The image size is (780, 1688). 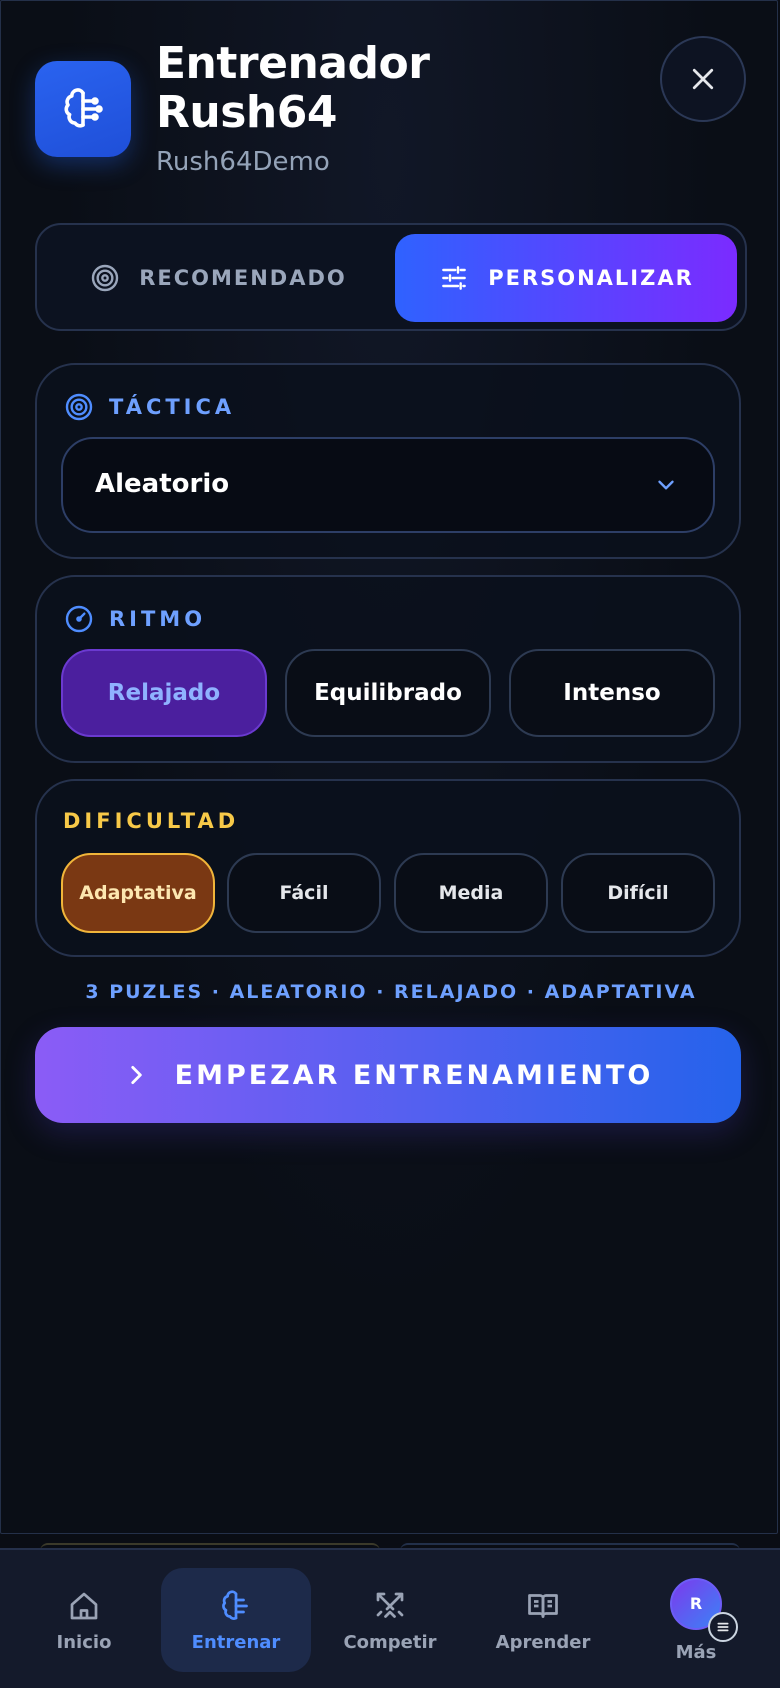 I want to click on gauge-icon, so click(x=79, y=619).